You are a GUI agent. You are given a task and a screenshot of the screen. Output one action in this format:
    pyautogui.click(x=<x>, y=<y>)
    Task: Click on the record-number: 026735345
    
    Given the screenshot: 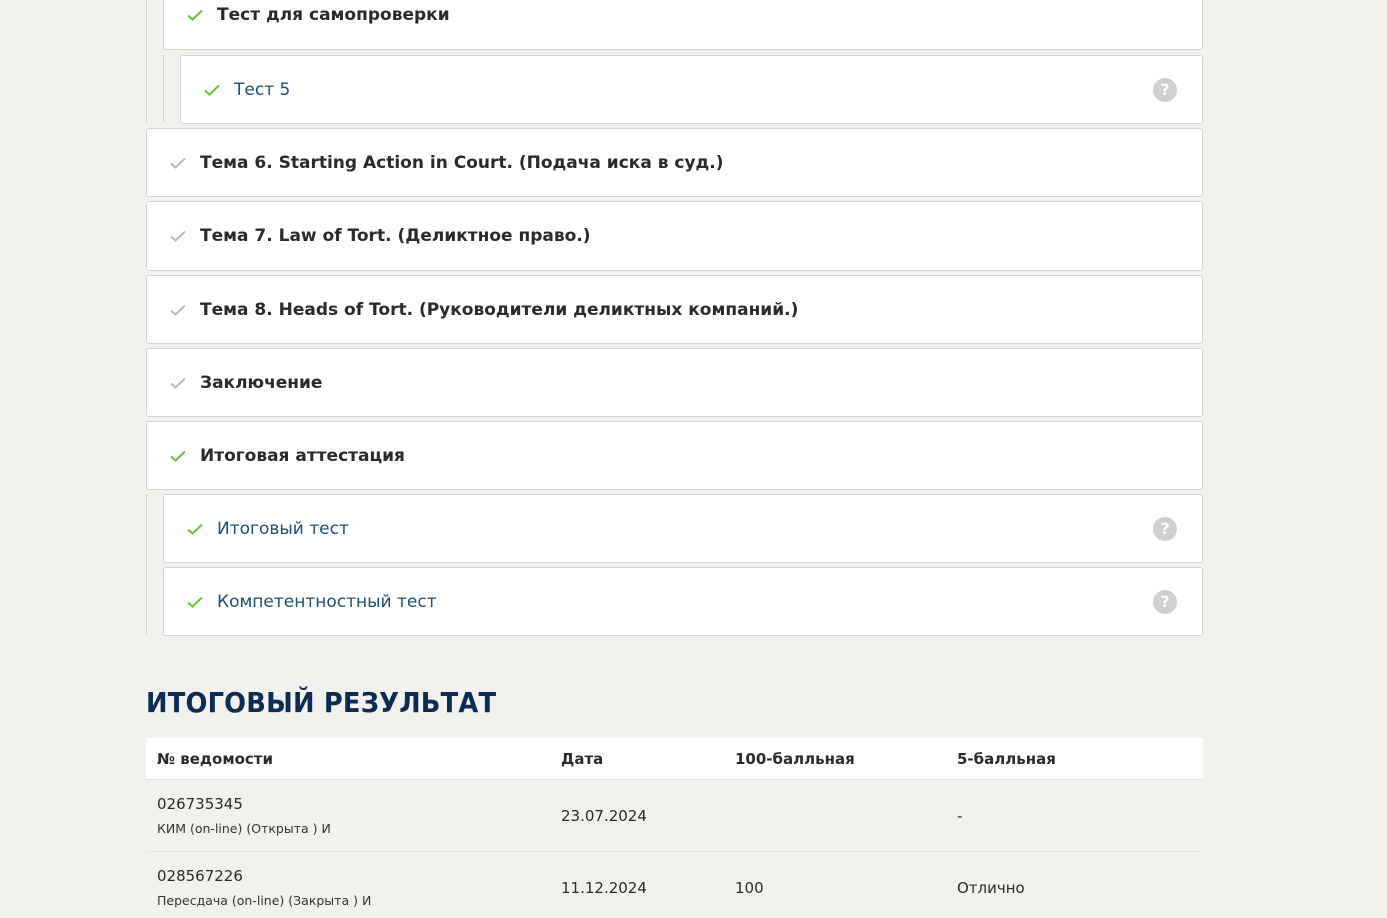 What is the action you would take?
    pyautogui.click(x=200, y=804)
    